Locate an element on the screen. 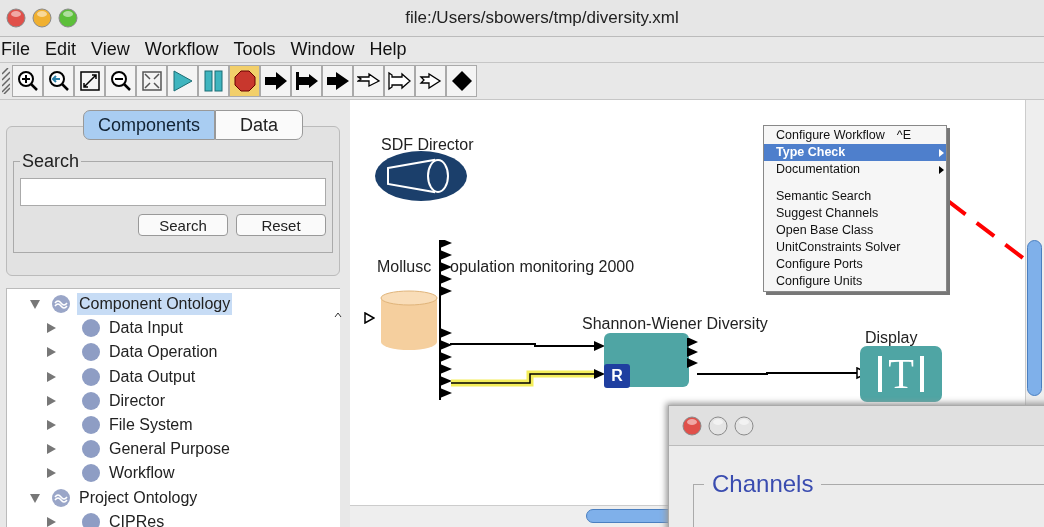  node-label: Shannon-Wiener Diversity is located at coordinates (675, 324).